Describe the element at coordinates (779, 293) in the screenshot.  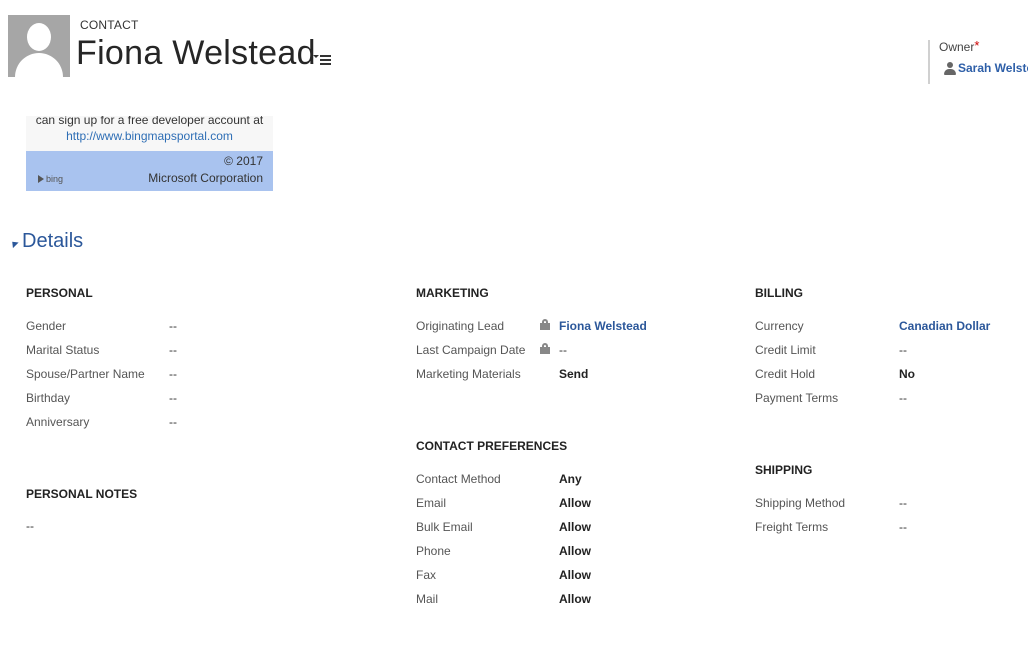
I see `billing-group-title: BILLING` at that location.